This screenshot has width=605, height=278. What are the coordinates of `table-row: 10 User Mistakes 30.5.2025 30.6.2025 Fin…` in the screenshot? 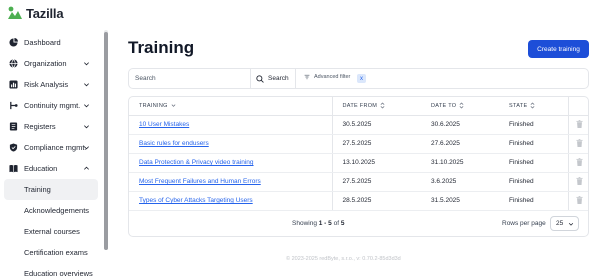 It's located at (358, 125).